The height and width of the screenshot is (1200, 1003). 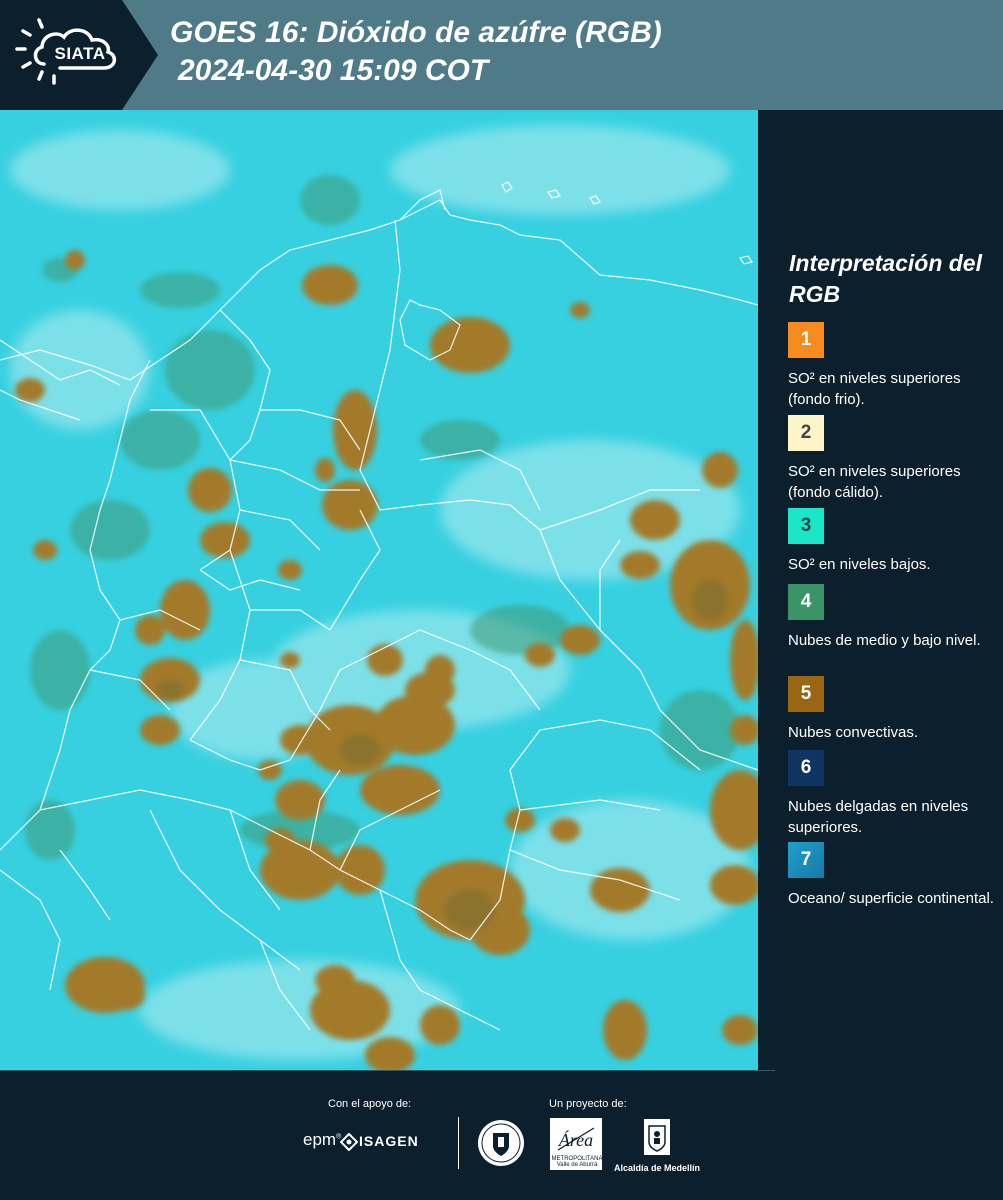 I want to click on timestamp: 2024-04-30 15:09 COT, so click(x=333, y=70).